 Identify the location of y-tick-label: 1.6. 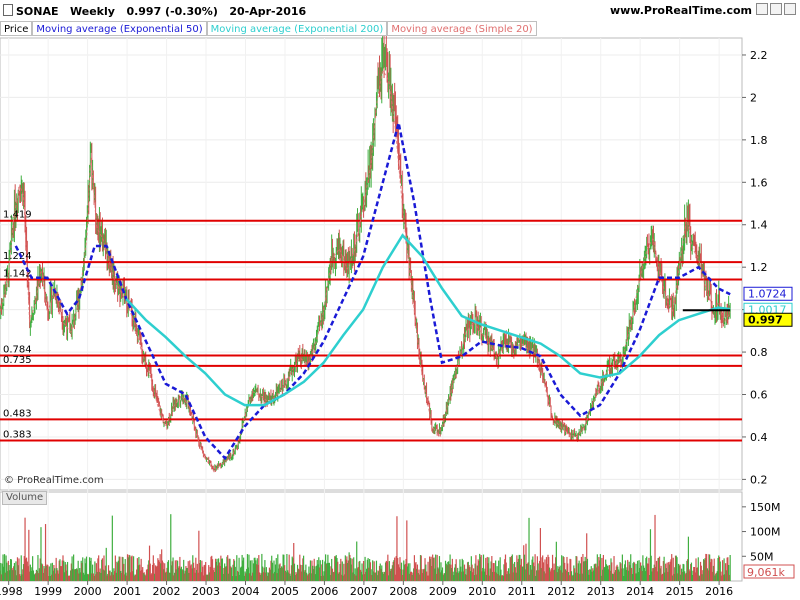
(759, 182).